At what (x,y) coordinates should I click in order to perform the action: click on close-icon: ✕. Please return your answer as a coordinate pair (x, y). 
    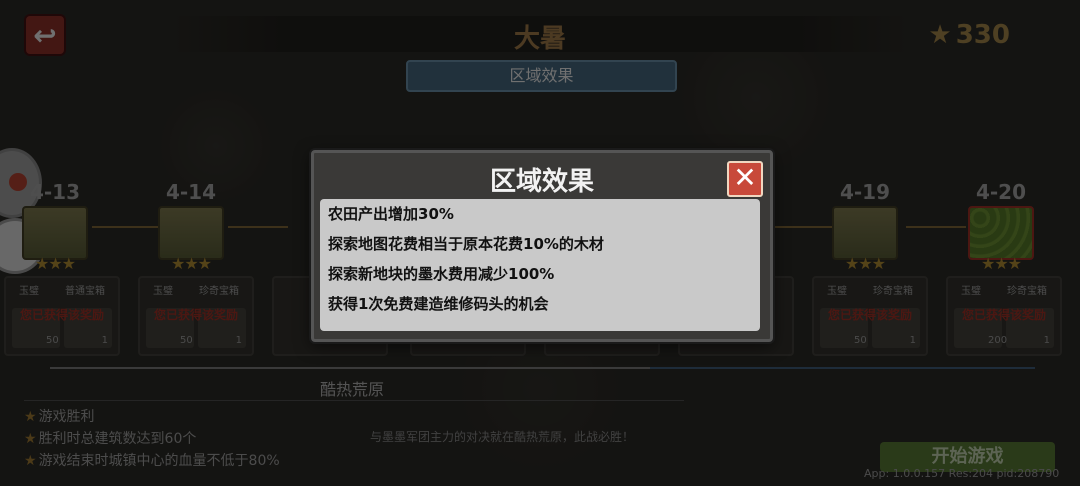
    Looking at the image, I should click on (745, 177).